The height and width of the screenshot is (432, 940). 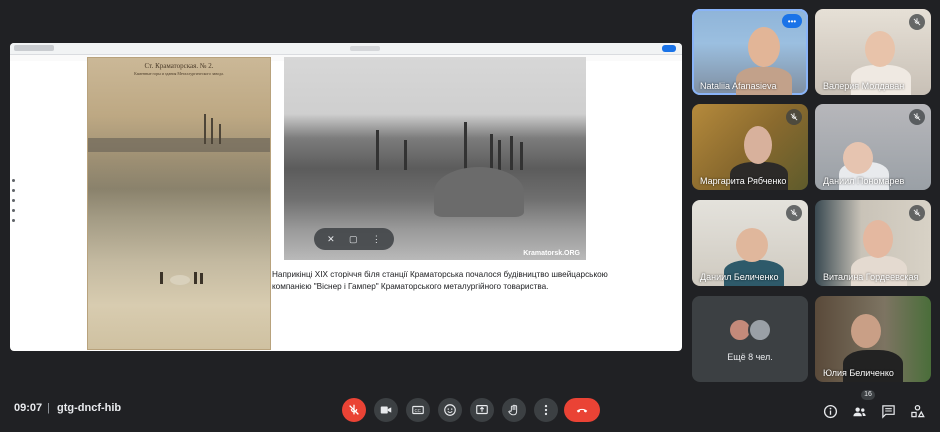 I want to click on camera-icon, so click(x=386, y=410).